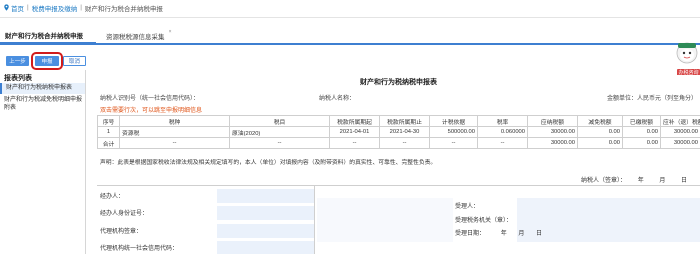 This screenshot has width=700, height=254. What do you see at coordinates (108, 121) in the screenshot?
I see `column-header: 序号` at bounding box center [108, 121].